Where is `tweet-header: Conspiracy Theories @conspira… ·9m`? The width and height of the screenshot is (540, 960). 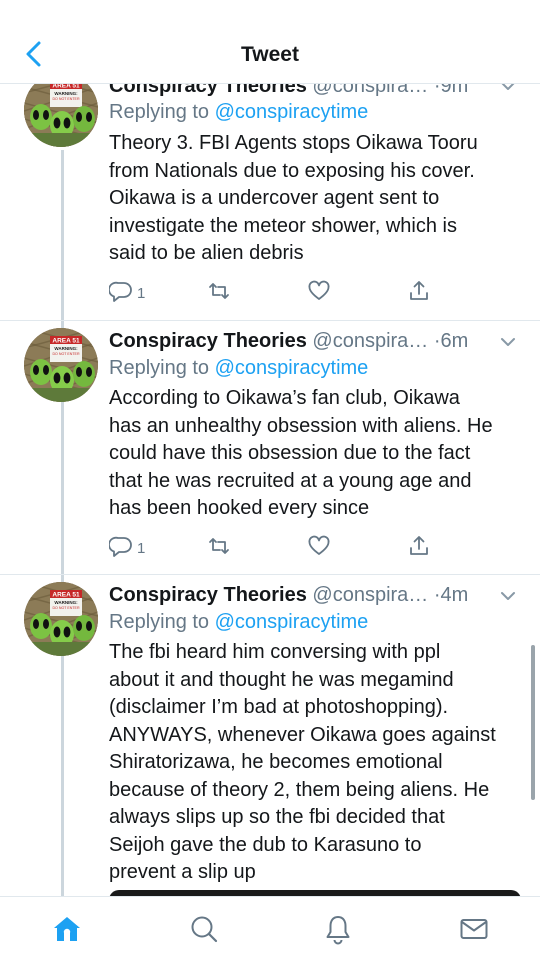
tweet-header: Conspiracy Theories @conspira… ·9m is located at coordinates (313, 92).